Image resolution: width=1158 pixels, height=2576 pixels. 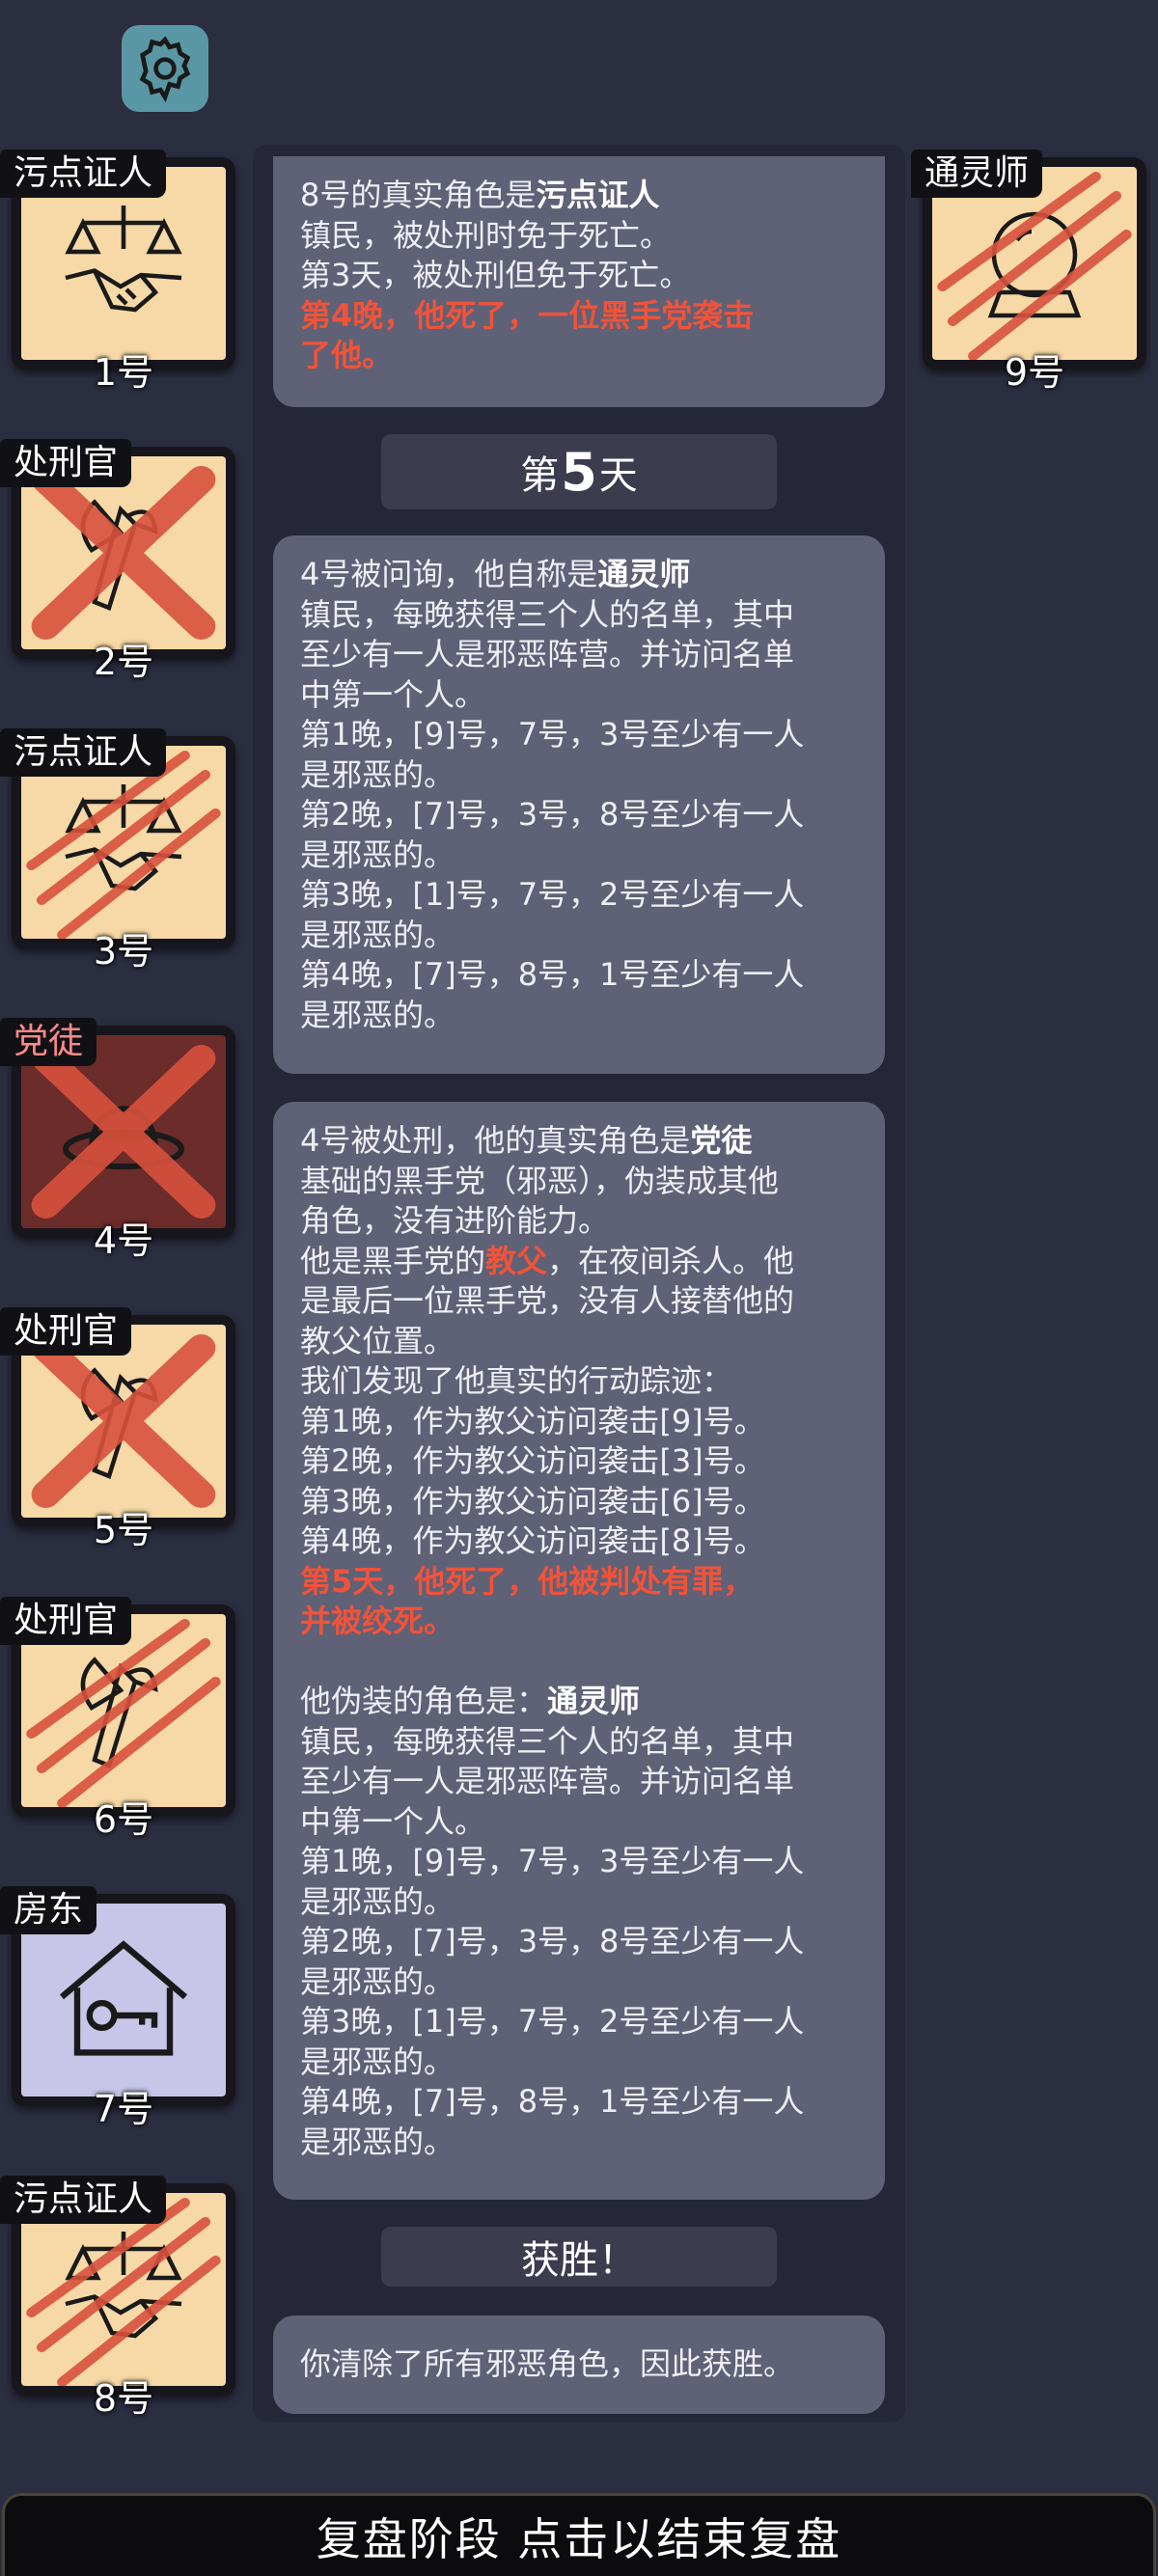 I want to click on crystal-ball-icon, so click(x=1034, y=264).